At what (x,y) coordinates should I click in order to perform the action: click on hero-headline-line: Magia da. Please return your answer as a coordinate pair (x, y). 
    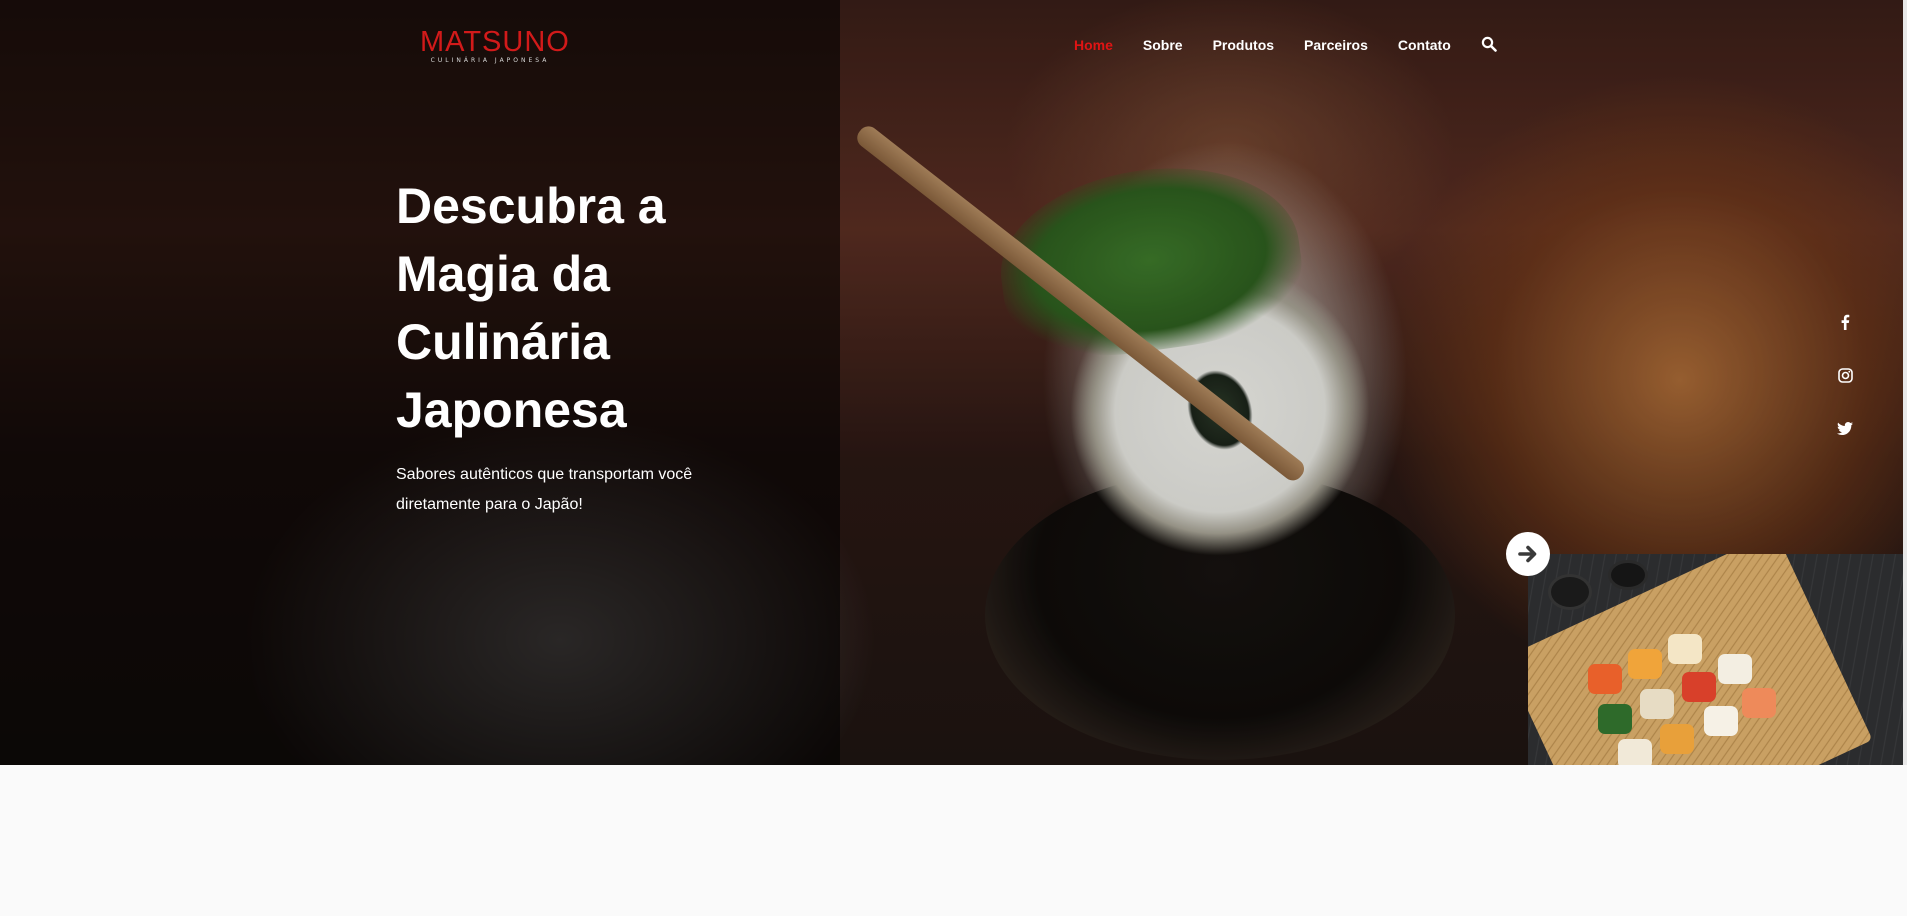
    Looking at the image, I should click on (503, 274).